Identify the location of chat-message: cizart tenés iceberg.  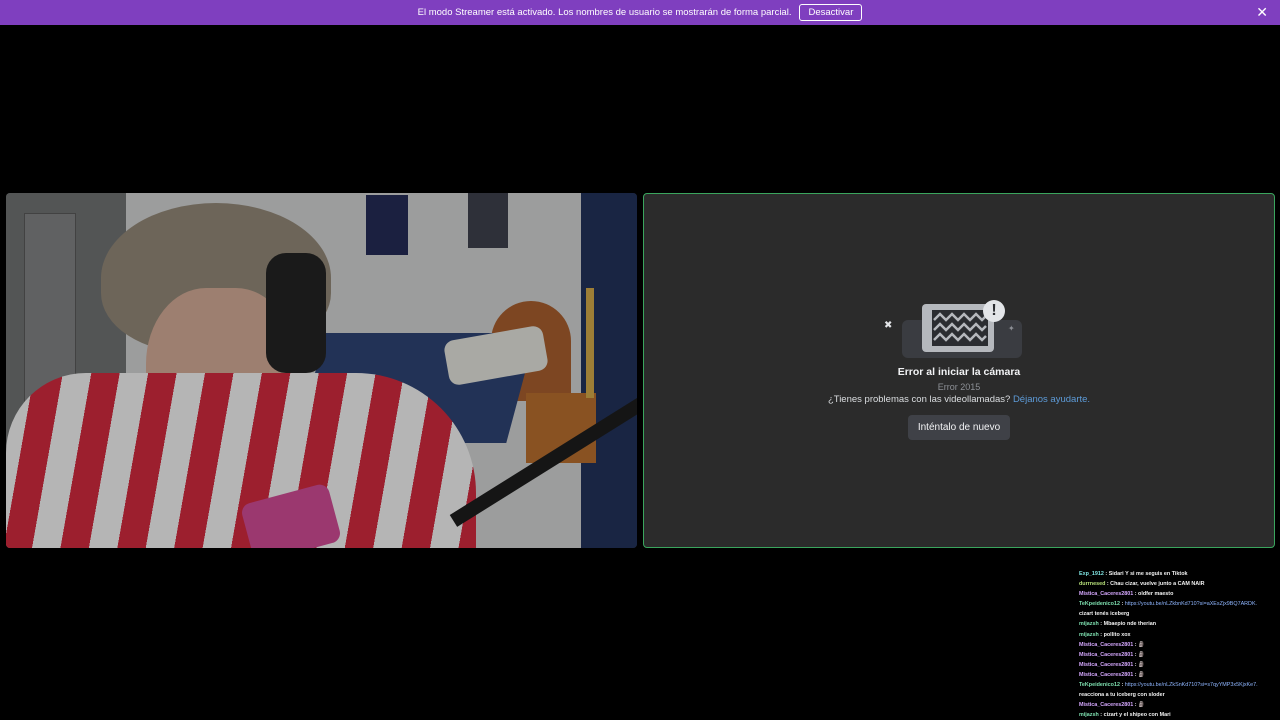
(1177, 614).